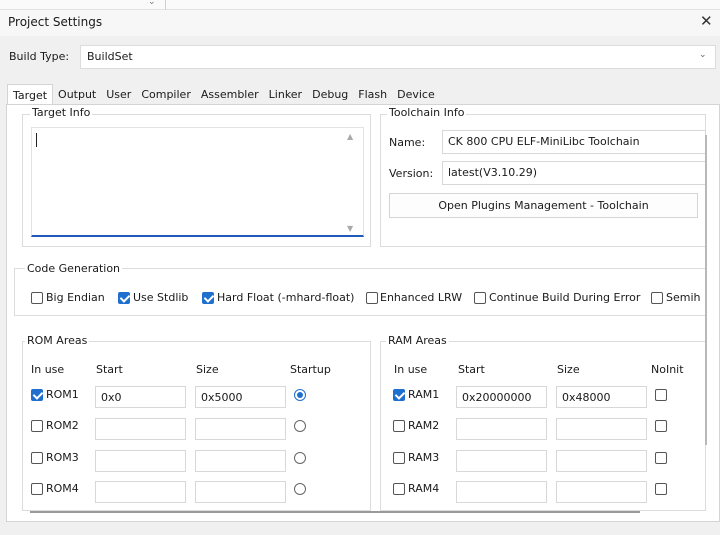  I want to click on hard-float-label: Hard Float (-mhard-float), so click(286, 297).